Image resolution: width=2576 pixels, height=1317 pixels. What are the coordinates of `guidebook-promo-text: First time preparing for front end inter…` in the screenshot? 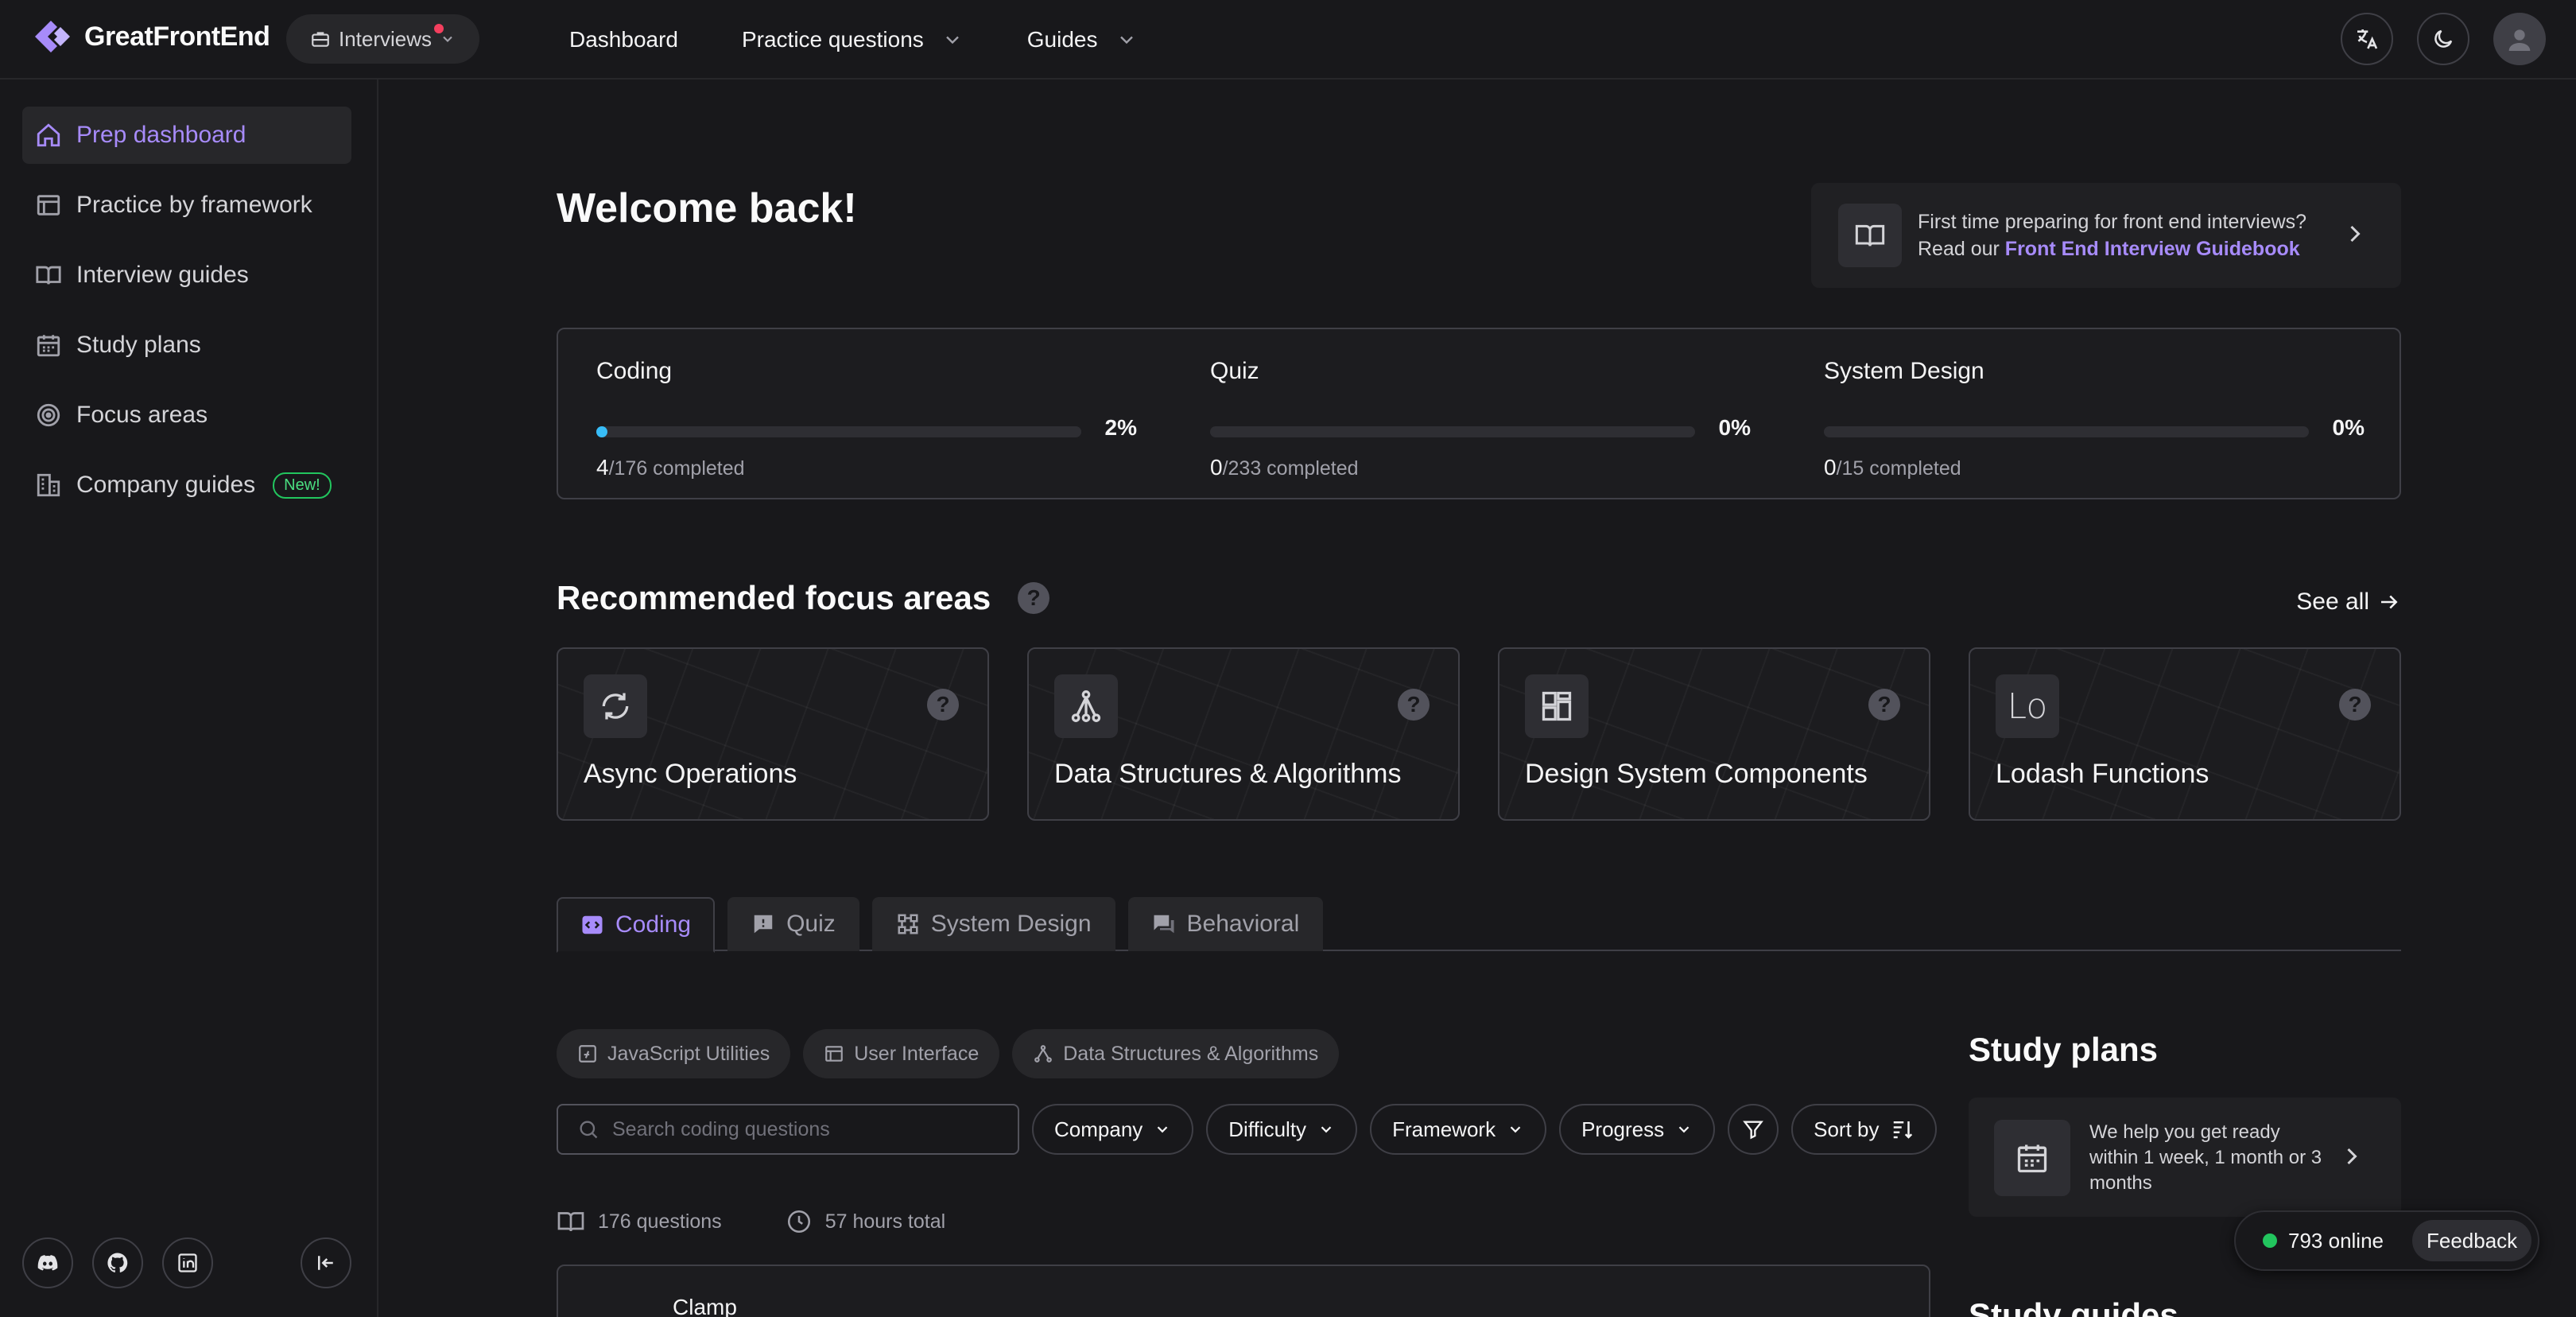 It's located at (2112, 235).